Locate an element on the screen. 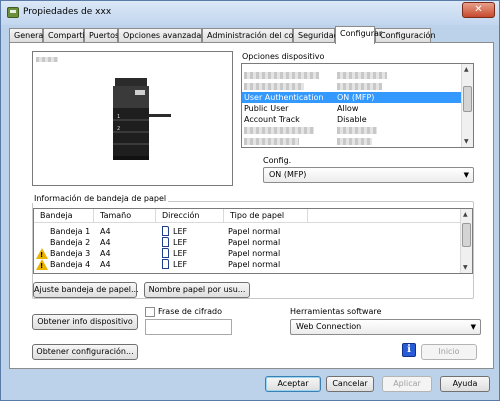 The image size is (500, 401). tray-name: Bandeja 4 is located at coordinates (70, 264).